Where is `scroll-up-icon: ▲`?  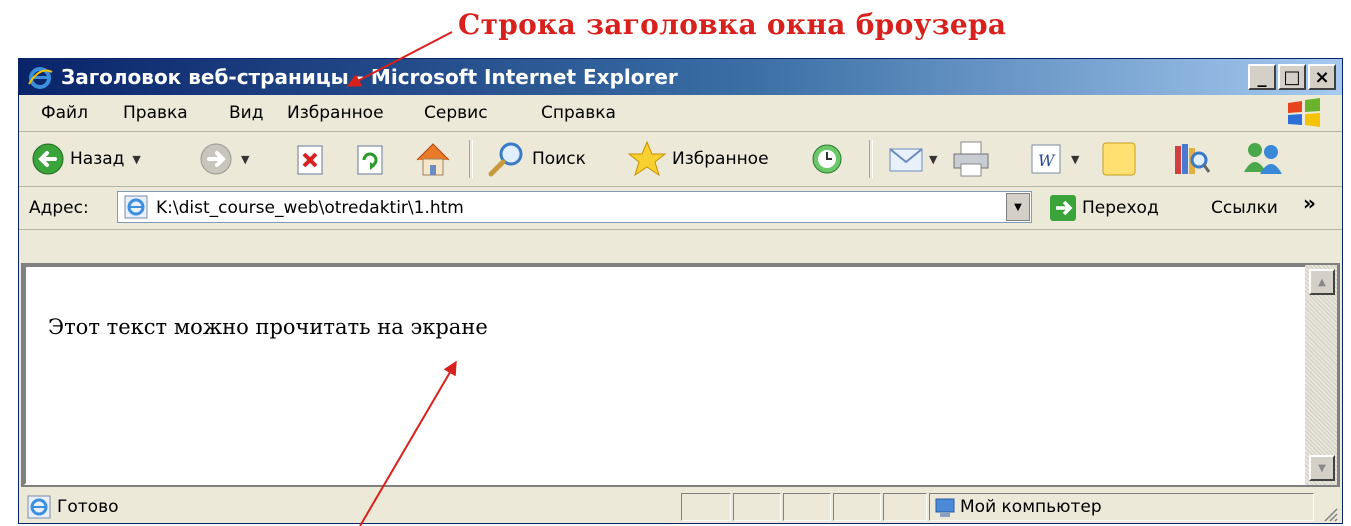
scroll-up-icon: ▲ is located at coordinates (1322, 282).